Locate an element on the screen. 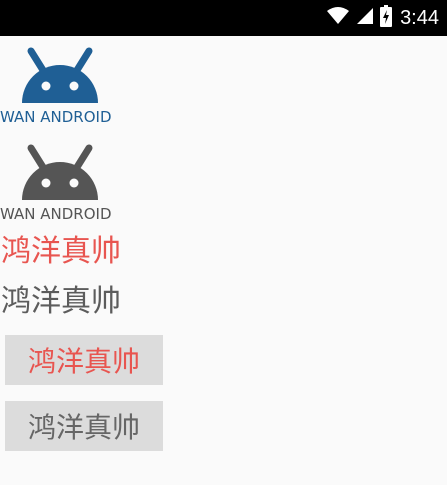  status-time: 3:44 is located at coordinates (419, 17).